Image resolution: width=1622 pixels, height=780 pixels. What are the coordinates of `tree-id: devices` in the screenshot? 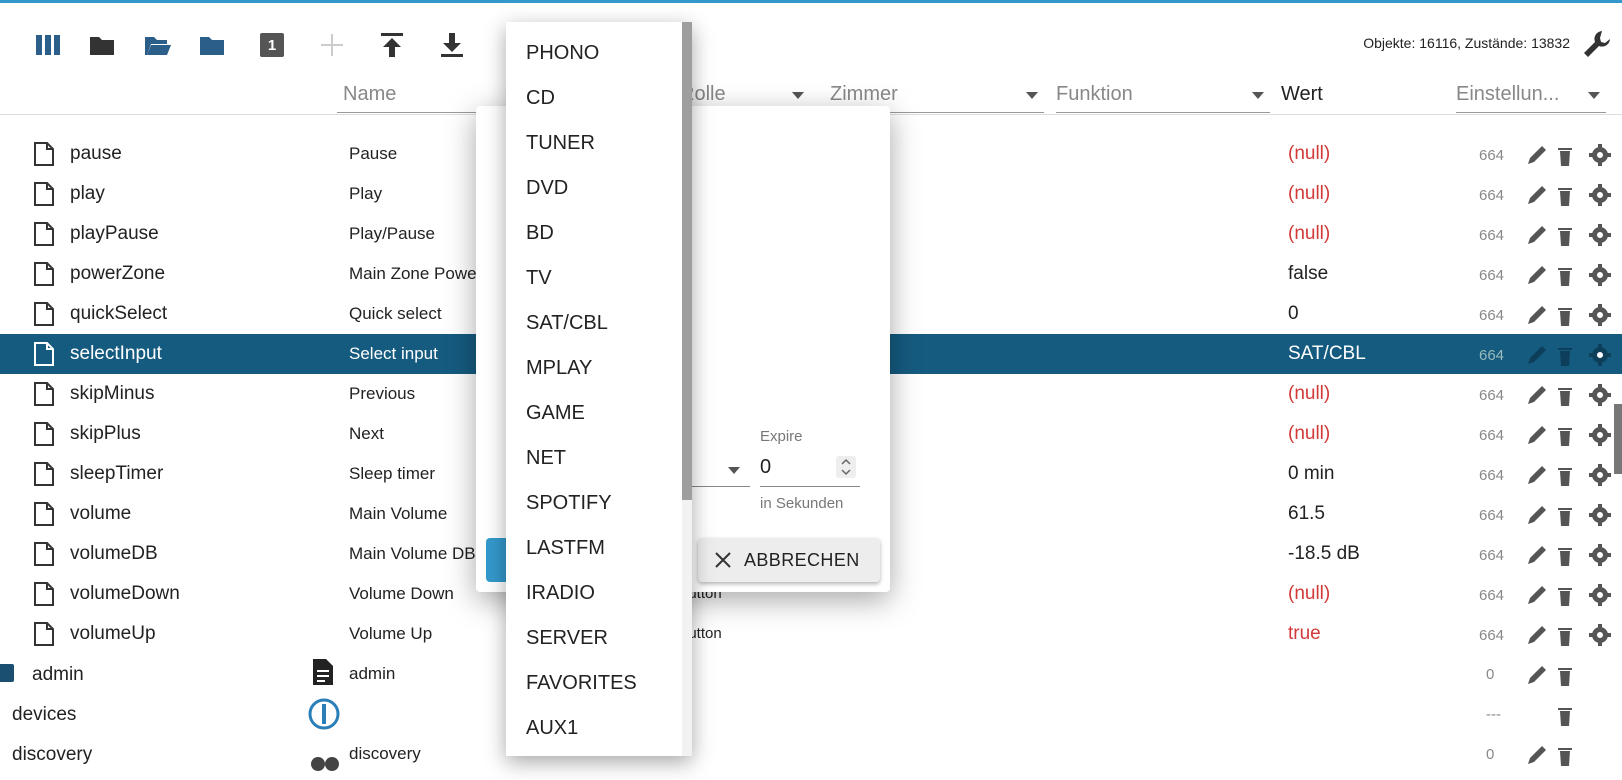 It's located at (44, 714).